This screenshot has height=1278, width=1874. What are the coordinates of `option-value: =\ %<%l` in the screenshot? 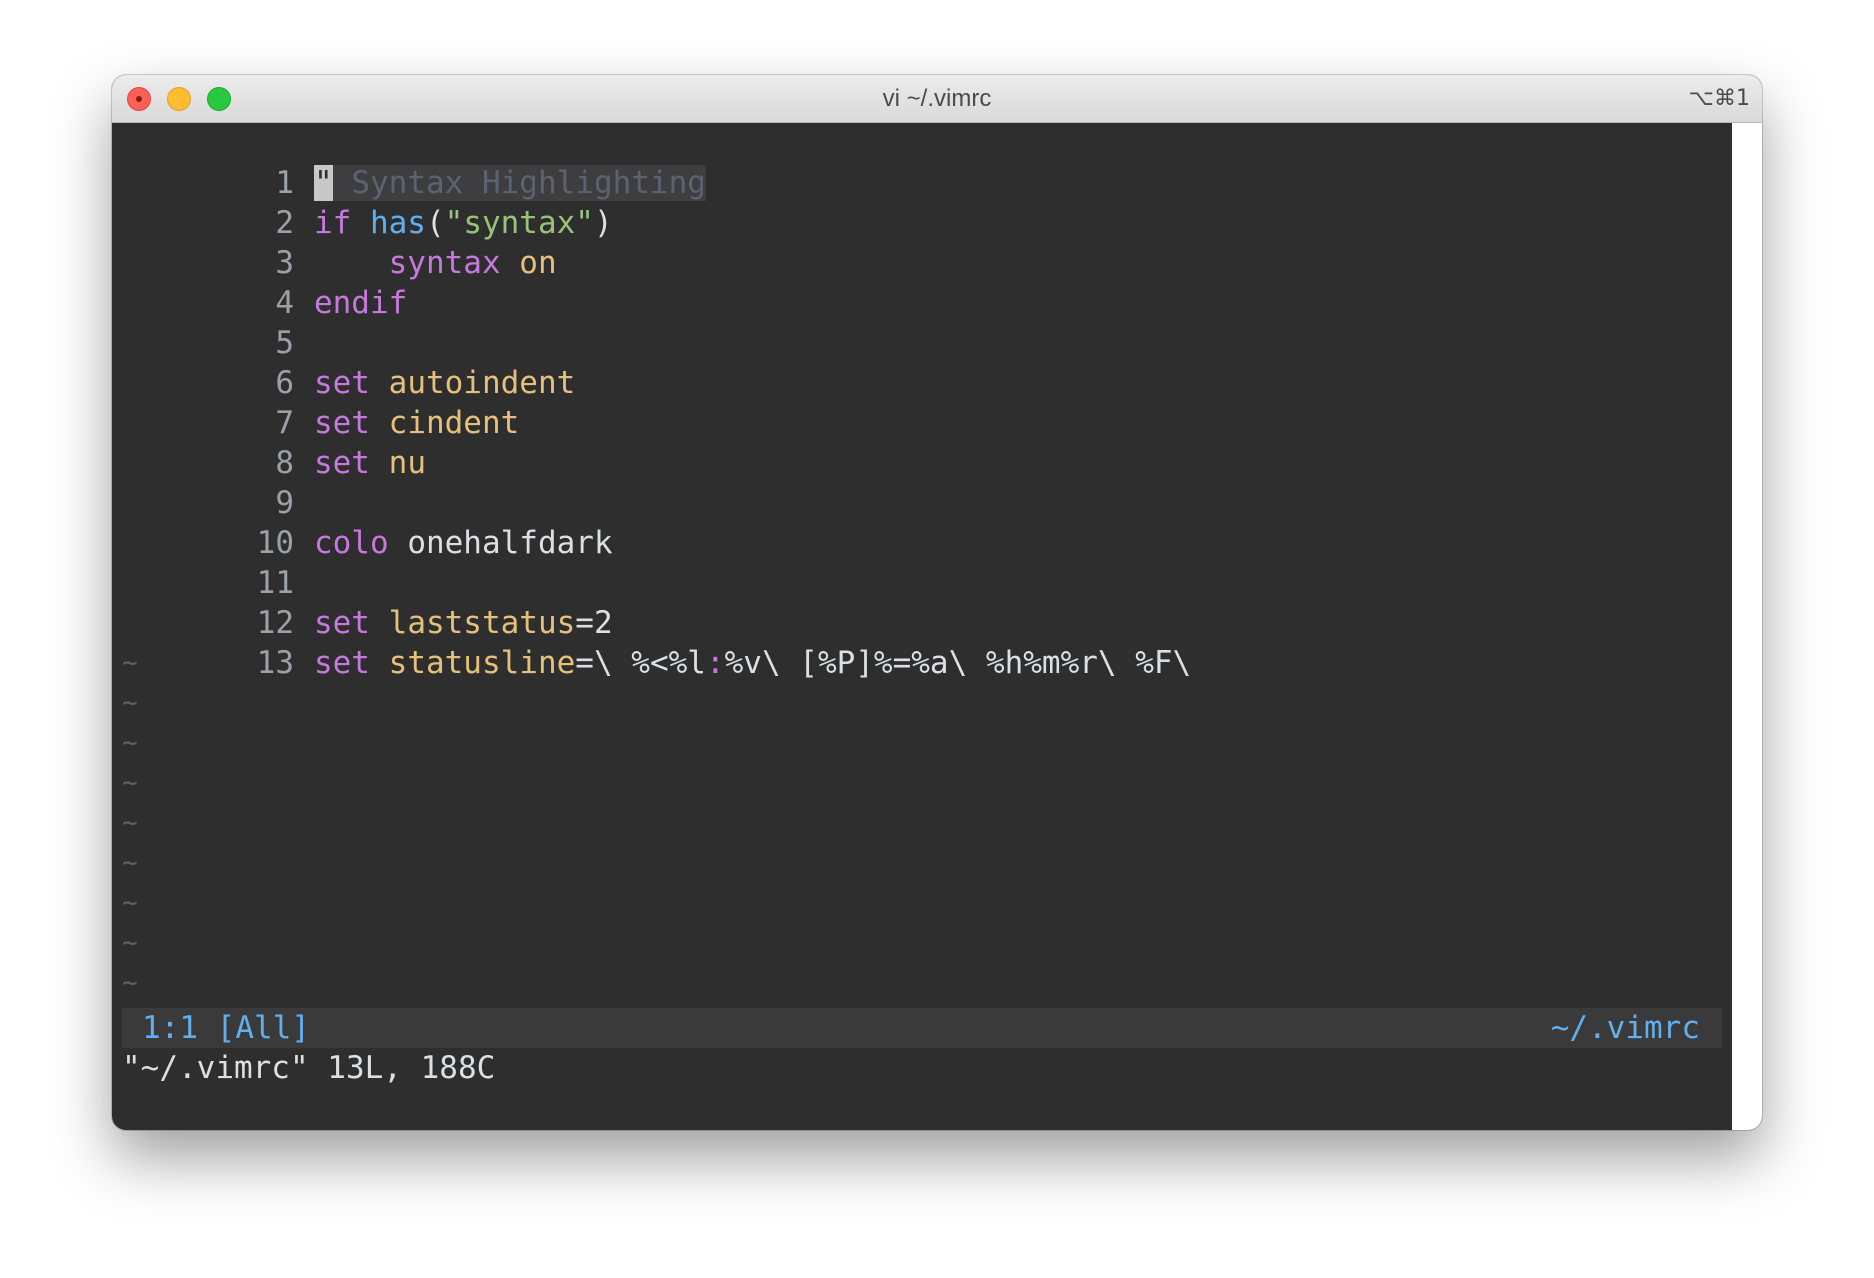 It's located at (640, 663).